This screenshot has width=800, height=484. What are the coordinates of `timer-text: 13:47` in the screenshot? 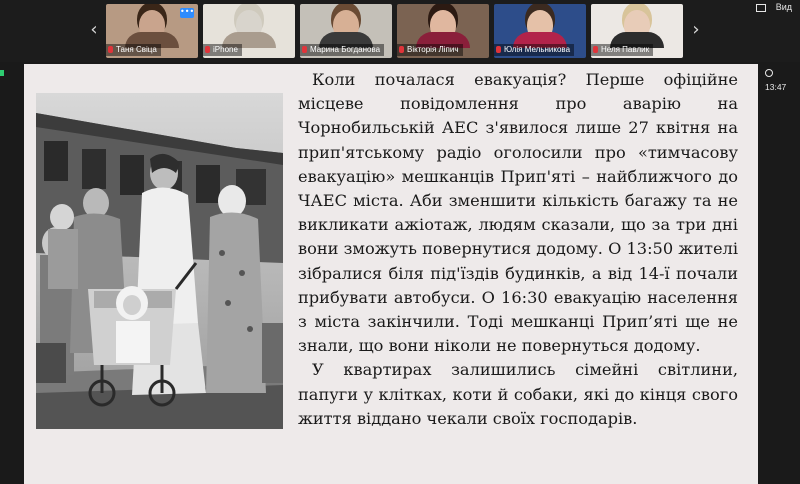 It's located at (776, 87).